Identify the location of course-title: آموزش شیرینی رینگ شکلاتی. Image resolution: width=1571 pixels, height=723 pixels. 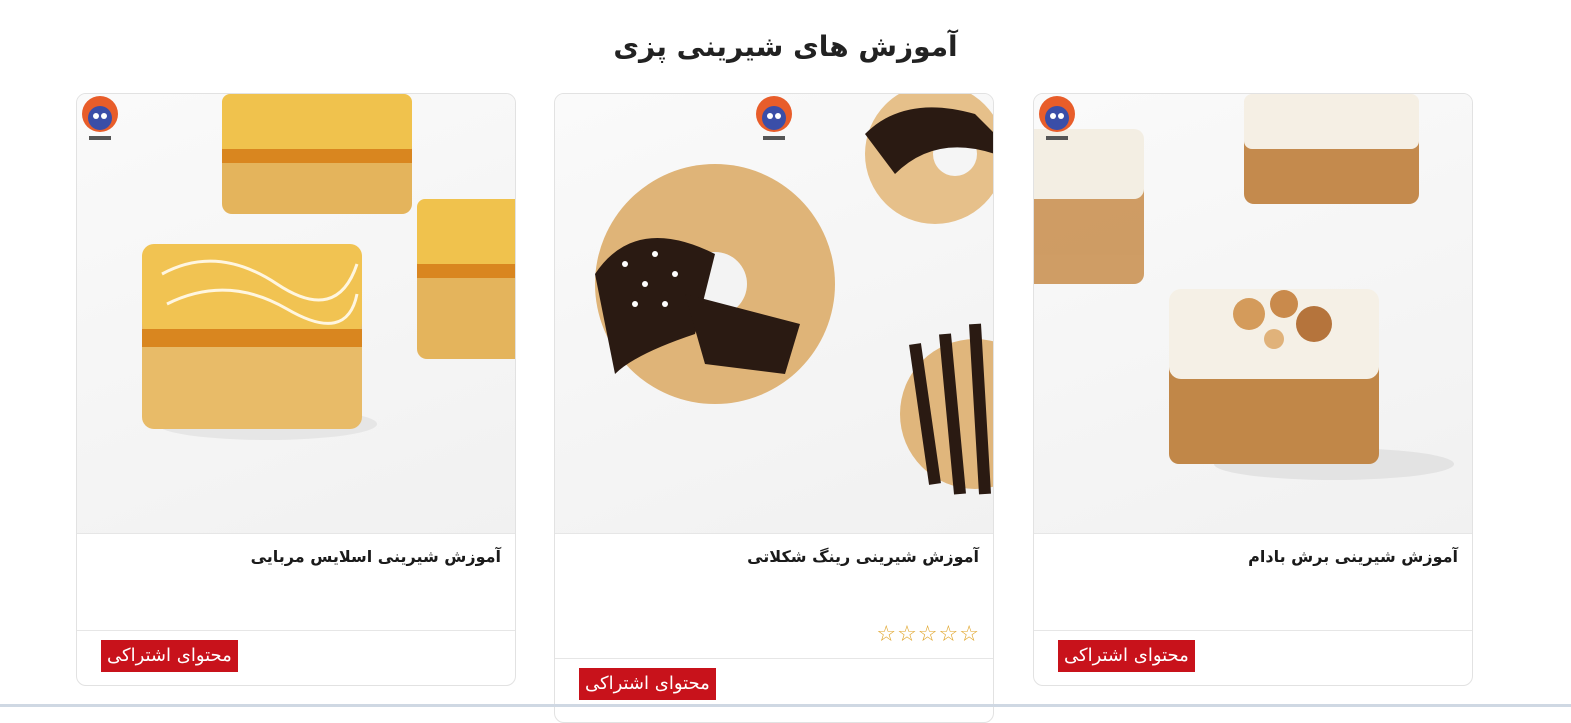
(863, 556).